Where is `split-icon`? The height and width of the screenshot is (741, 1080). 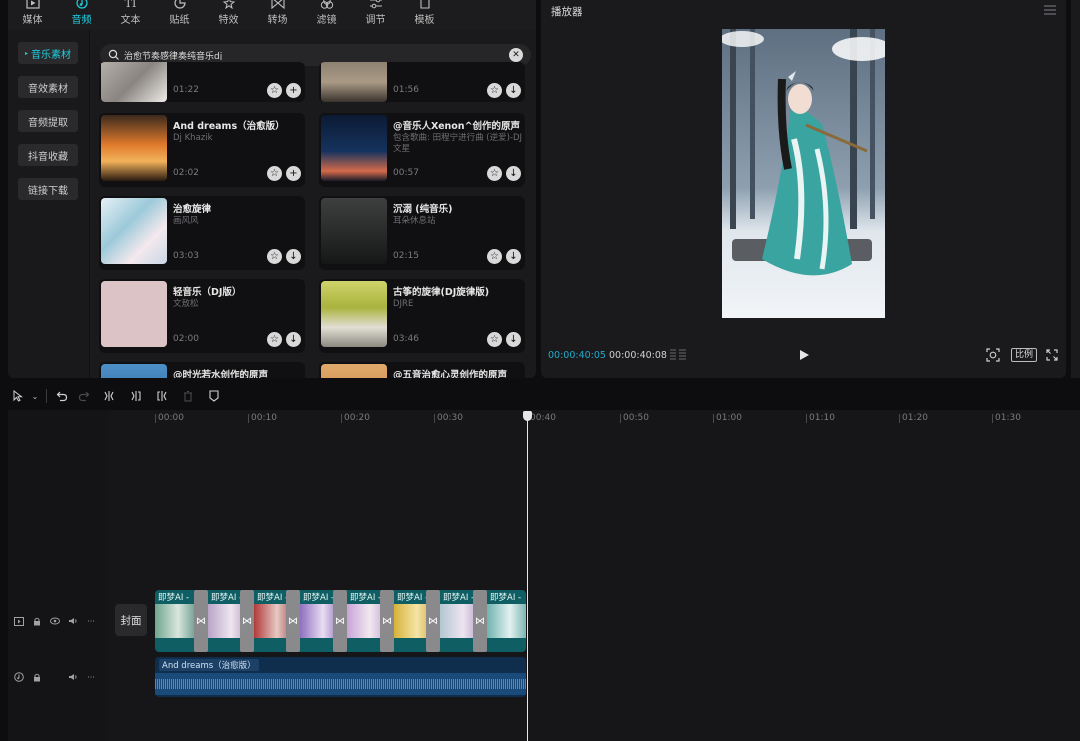 split-icon is located at coordinates (109, 396).